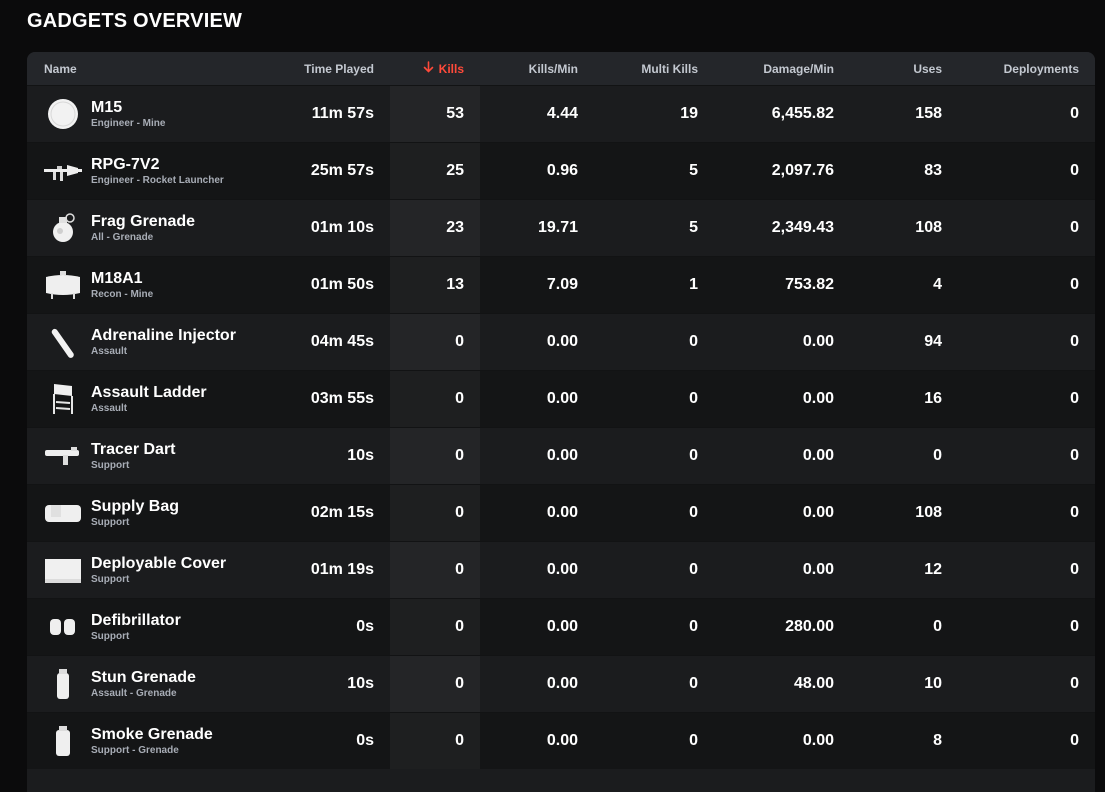 The image size is (1105, 792). I want to click on column-header-kills-per-min: Kills/Min, so click(529, 69).